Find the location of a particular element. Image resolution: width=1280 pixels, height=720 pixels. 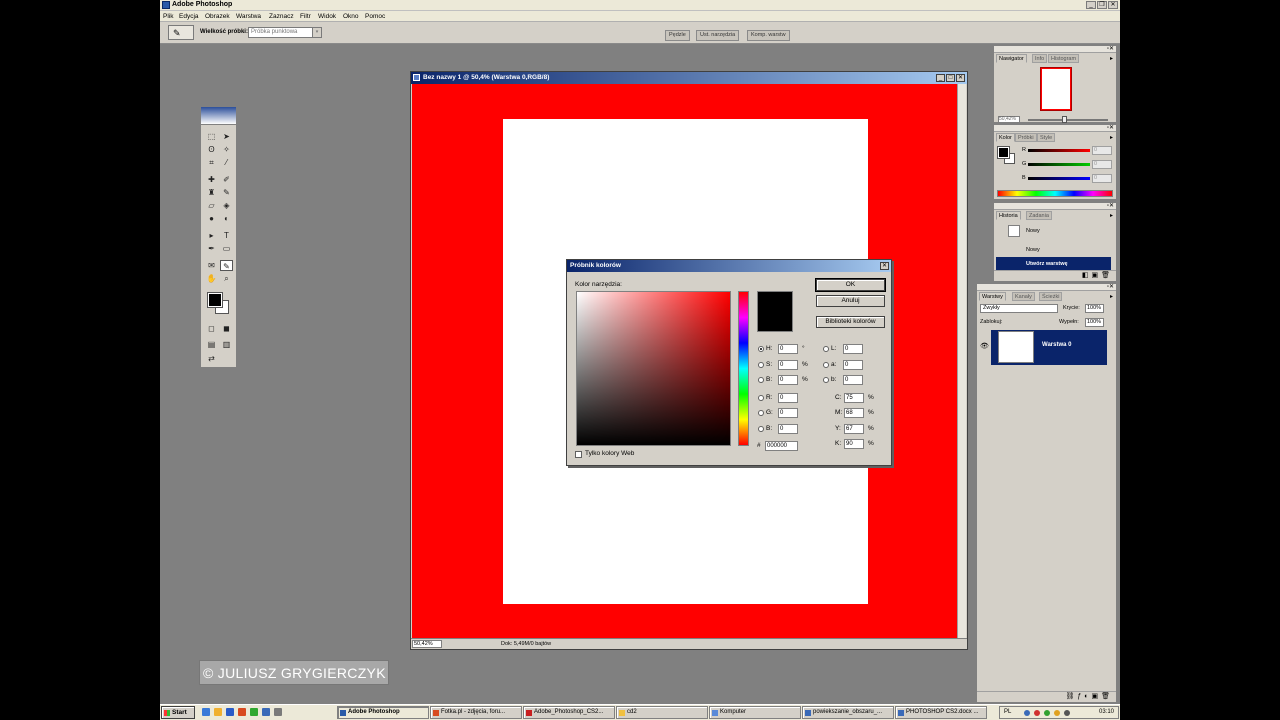

update-icon is located at coordinates (1057, 713).